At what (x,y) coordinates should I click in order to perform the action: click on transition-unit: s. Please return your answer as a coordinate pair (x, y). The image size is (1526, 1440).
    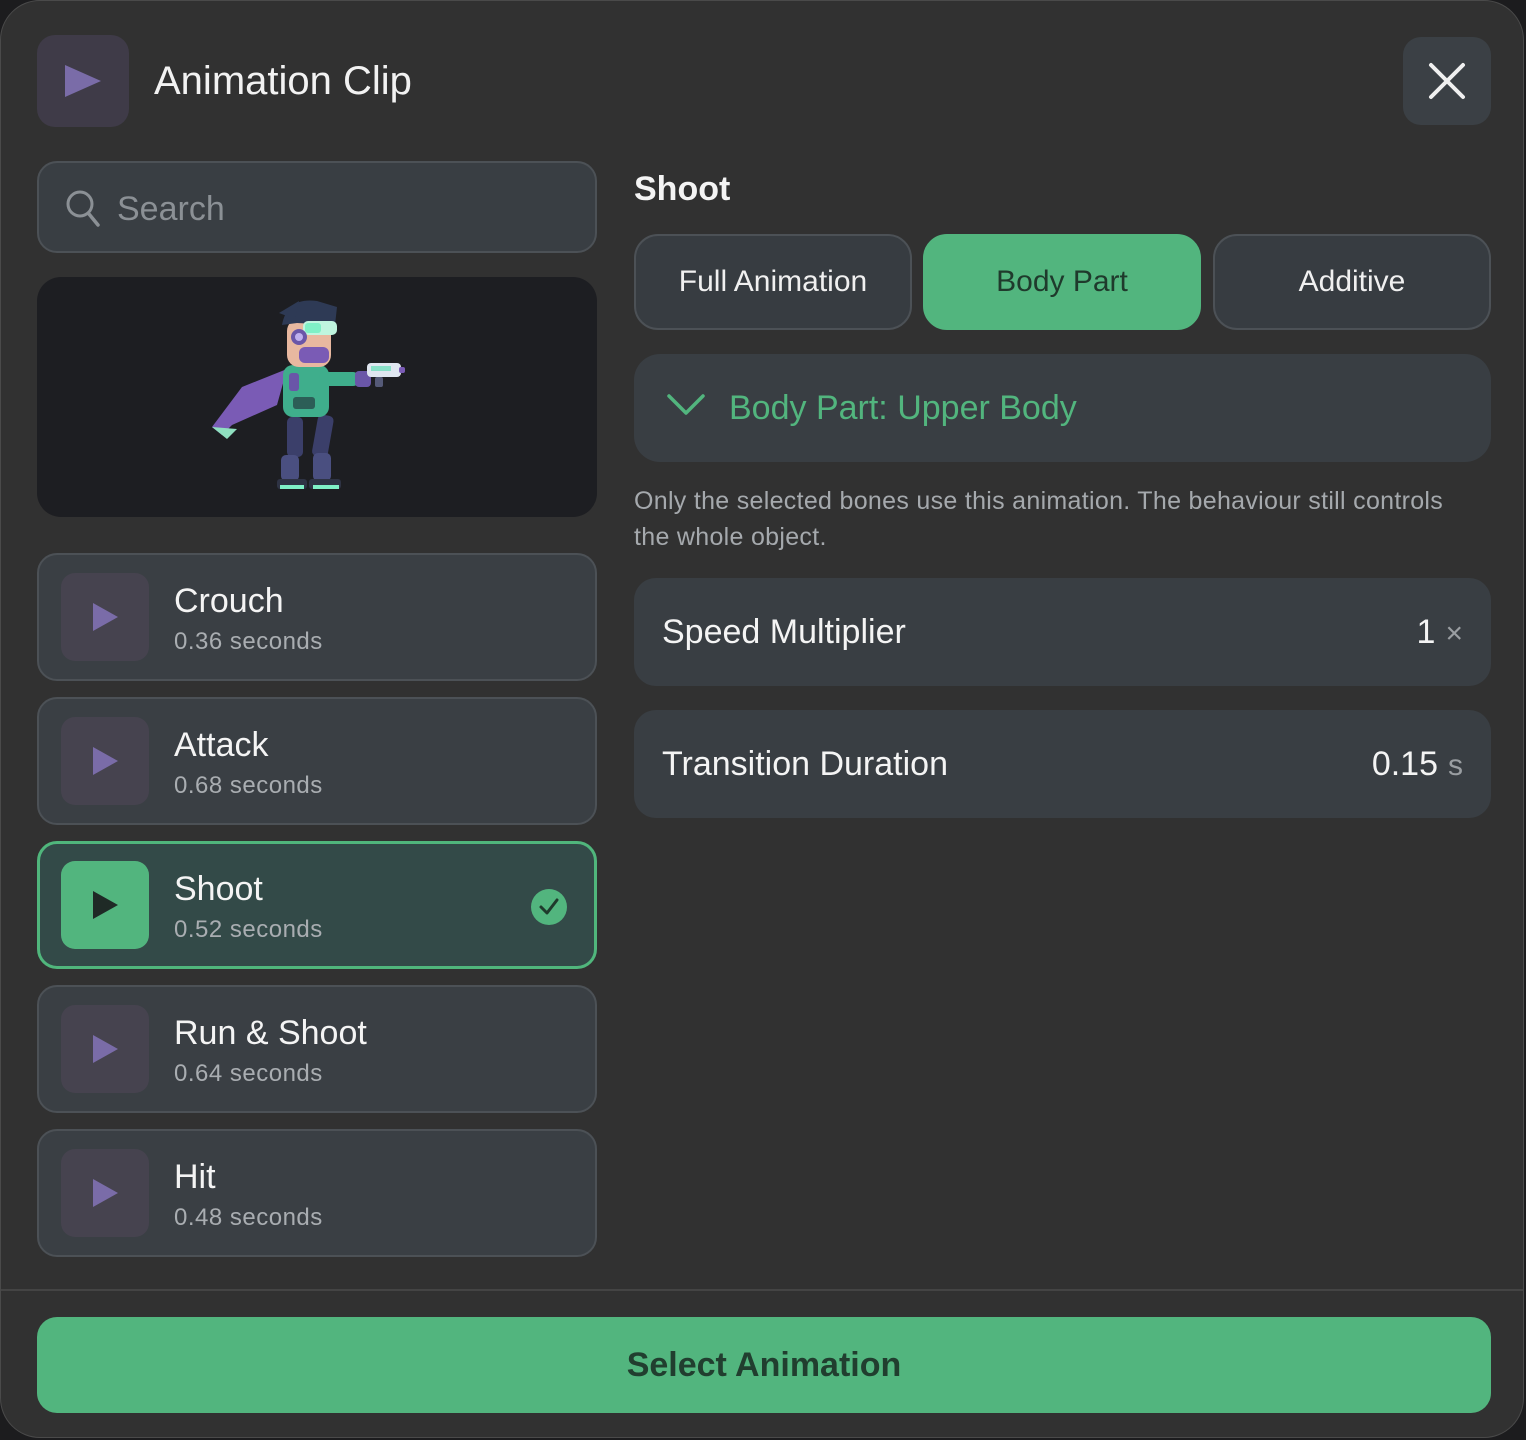
    Looking at the image, I should click on (1455, 765).